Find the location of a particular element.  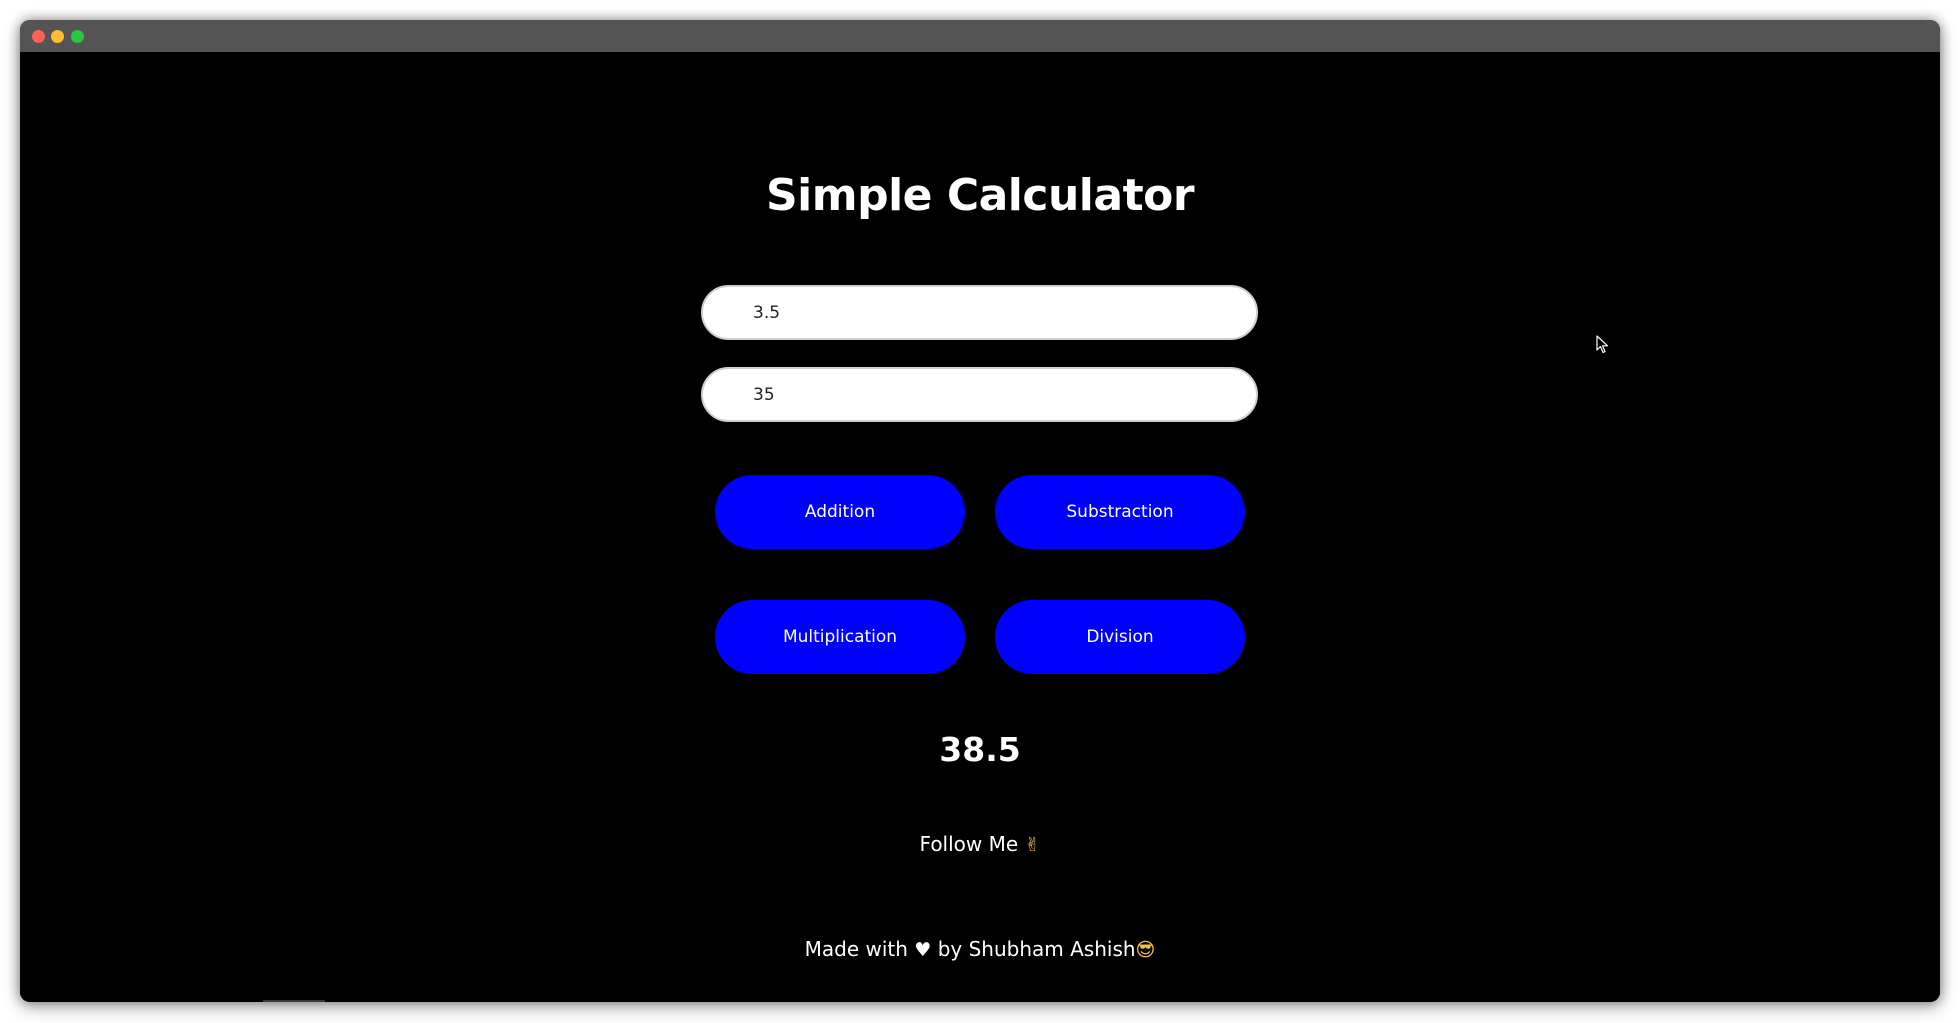

window-titlebar is located at coordinates (980, 36).